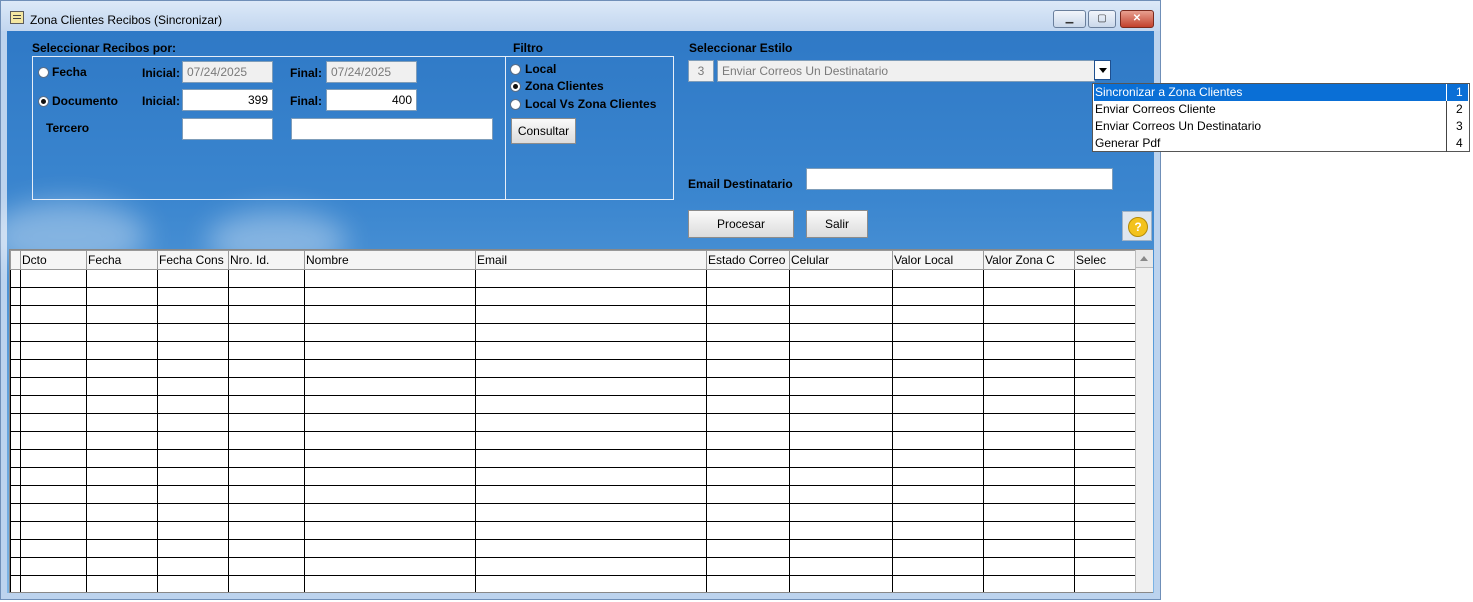  Describe the element at coordinates (515, 86) in the screenshot. I see `filtro-zona-clientes-radio` at that location.